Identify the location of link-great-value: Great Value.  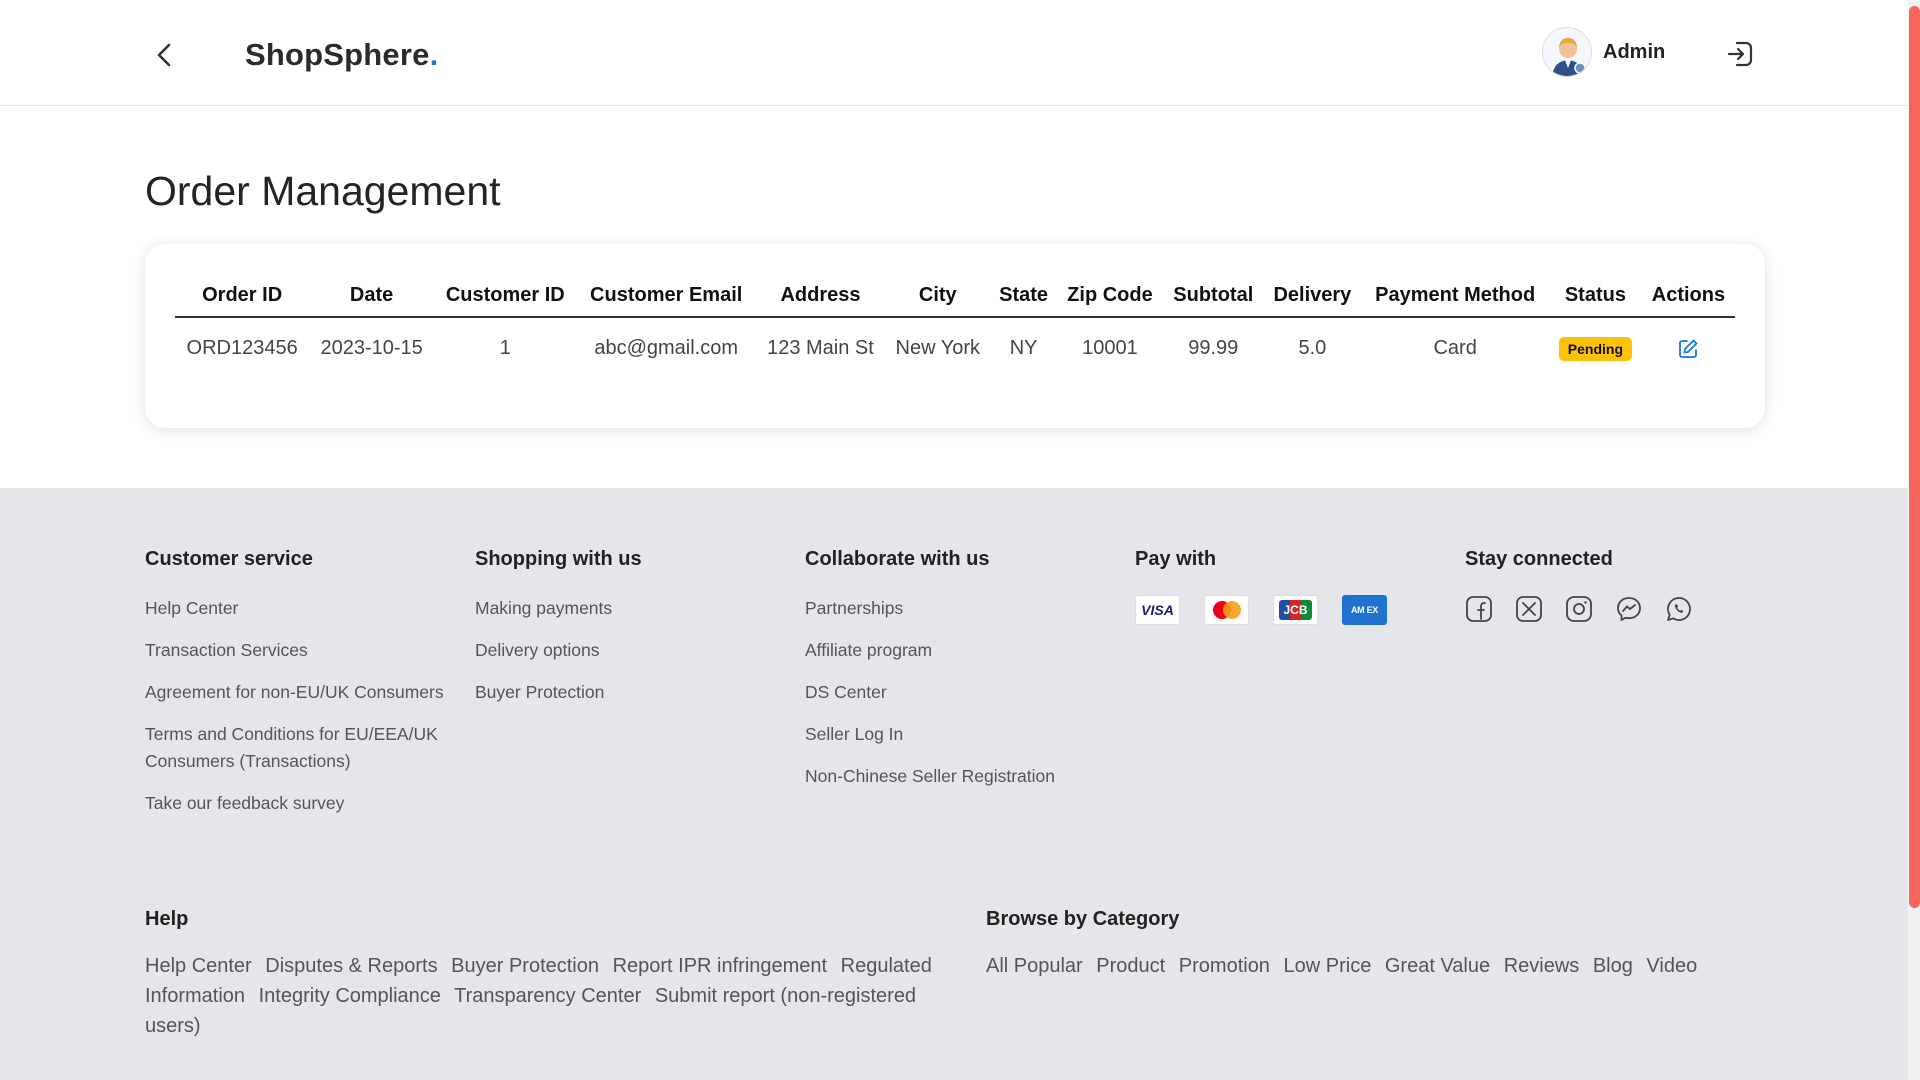
(1437, 966).